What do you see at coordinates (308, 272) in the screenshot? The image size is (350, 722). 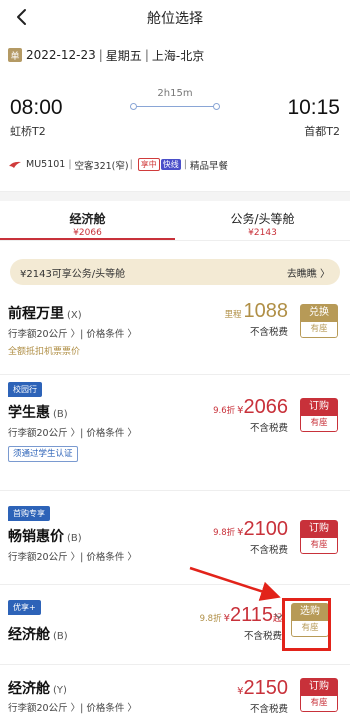 I see `promo-link: 去瞧瞧 〉` at bounding box center [308, 272].